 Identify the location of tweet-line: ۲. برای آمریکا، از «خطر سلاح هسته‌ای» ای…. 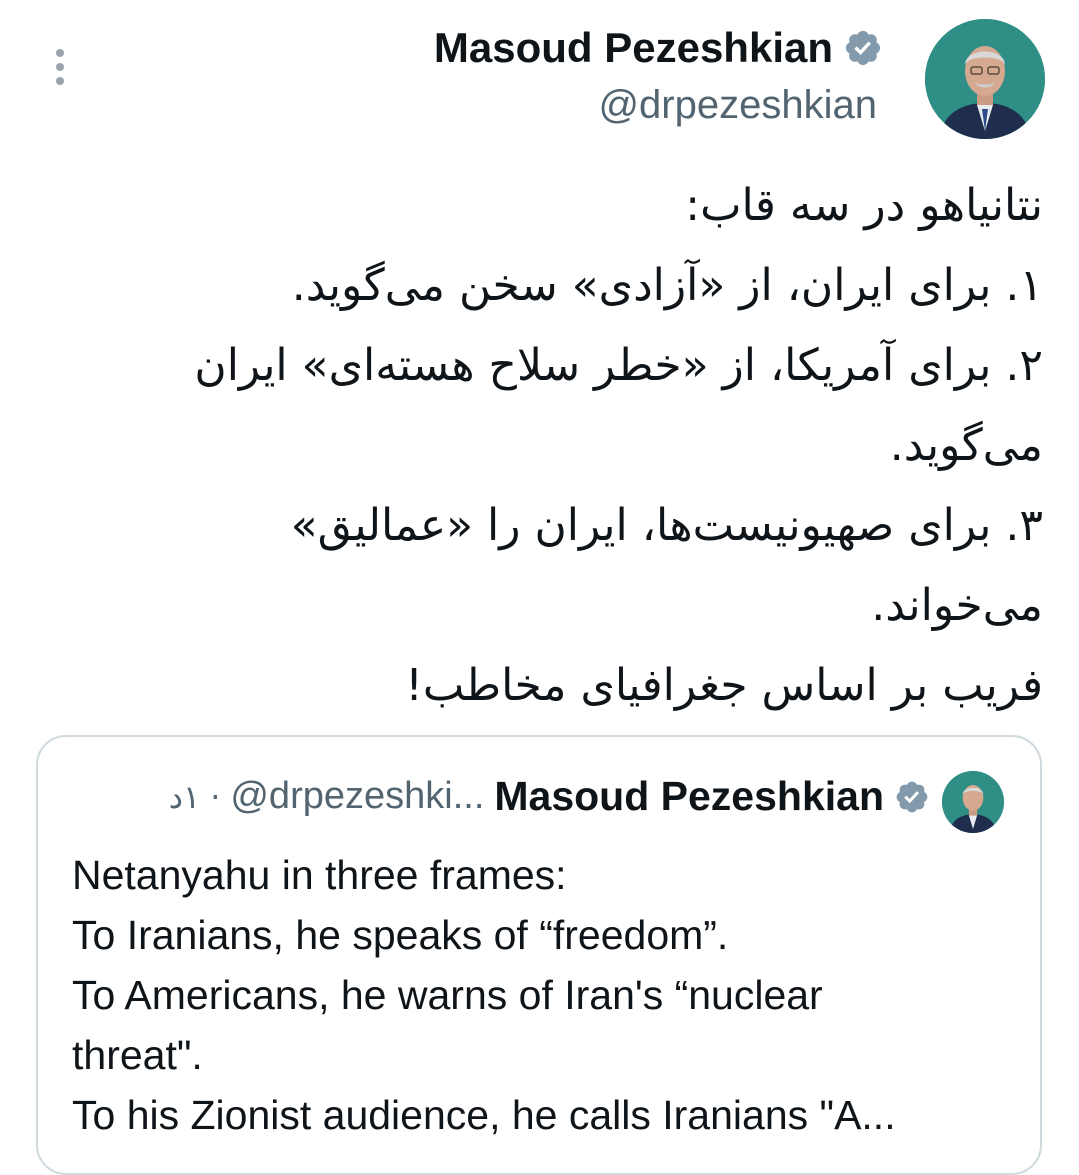
(618, 365).